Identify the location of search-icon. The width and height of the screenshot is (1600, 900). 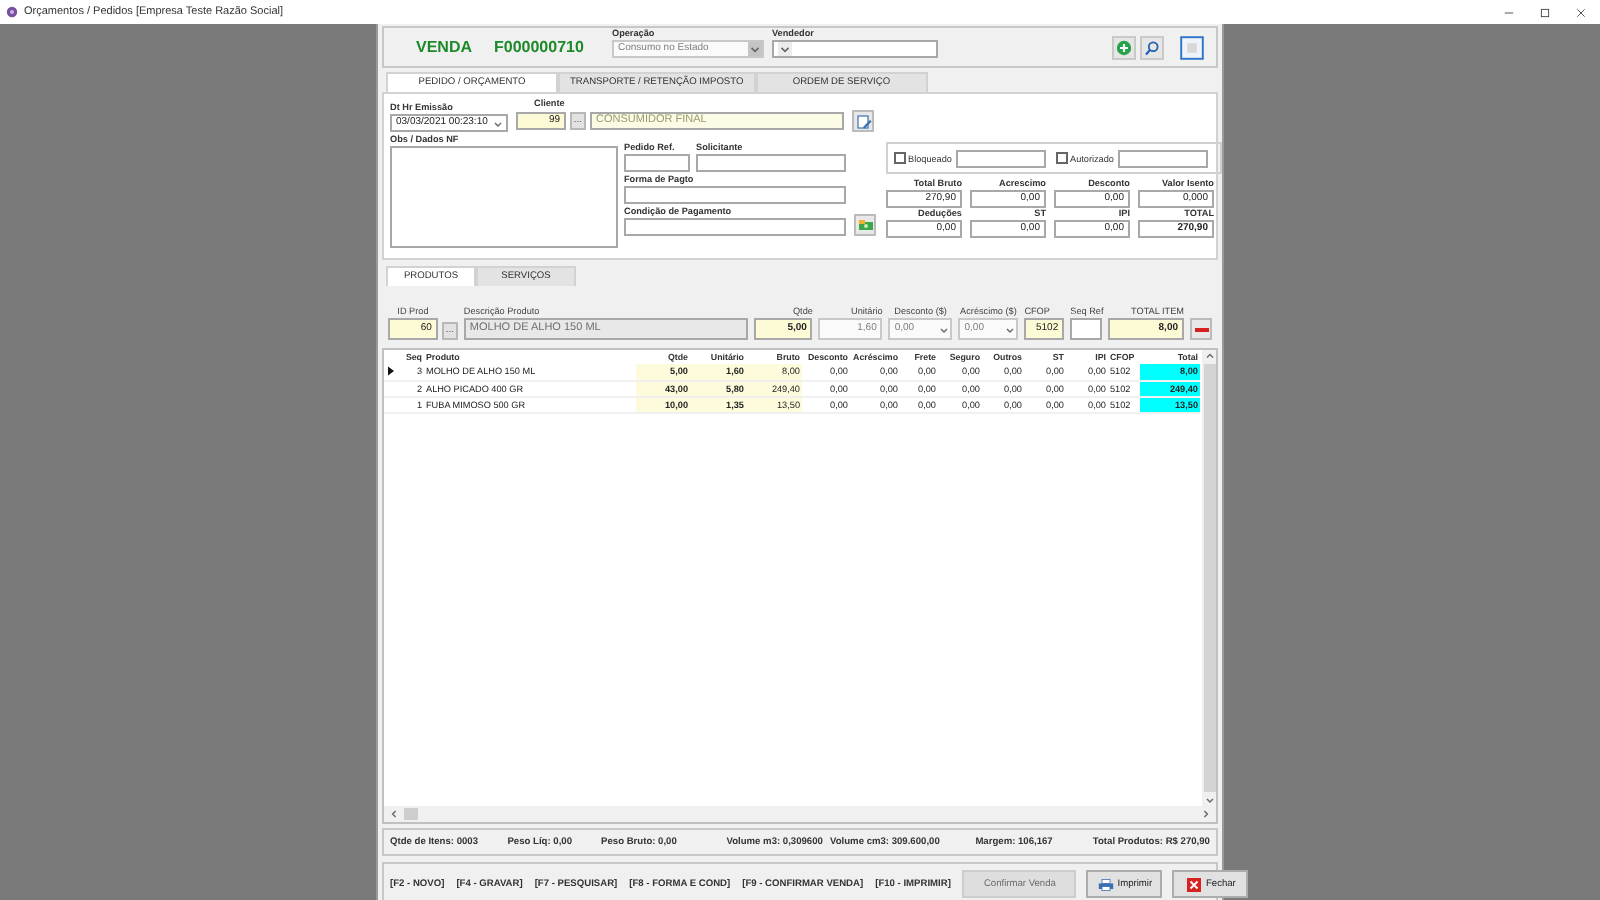
(1152, 47).